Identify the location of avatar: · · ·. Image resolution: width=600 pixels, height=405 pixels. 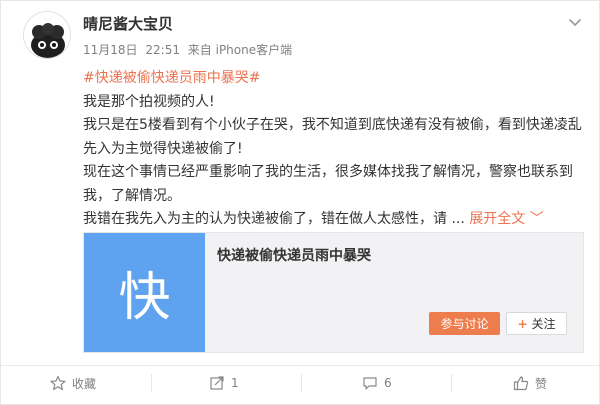
(47, 35).